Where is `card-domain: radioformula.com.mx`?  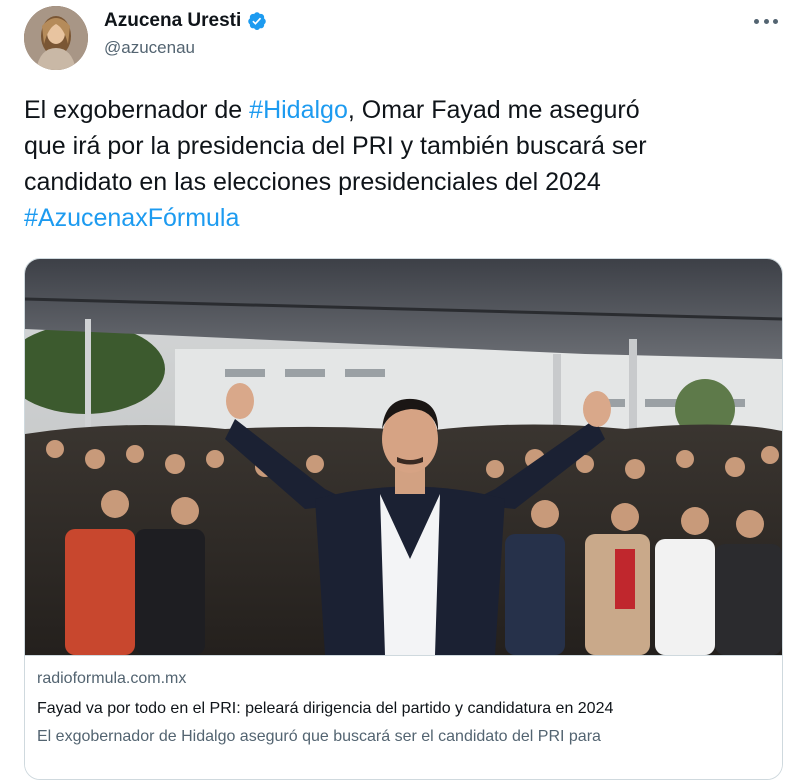
card-domain: radioformula.com.mx is located at coordinates (112, 678).